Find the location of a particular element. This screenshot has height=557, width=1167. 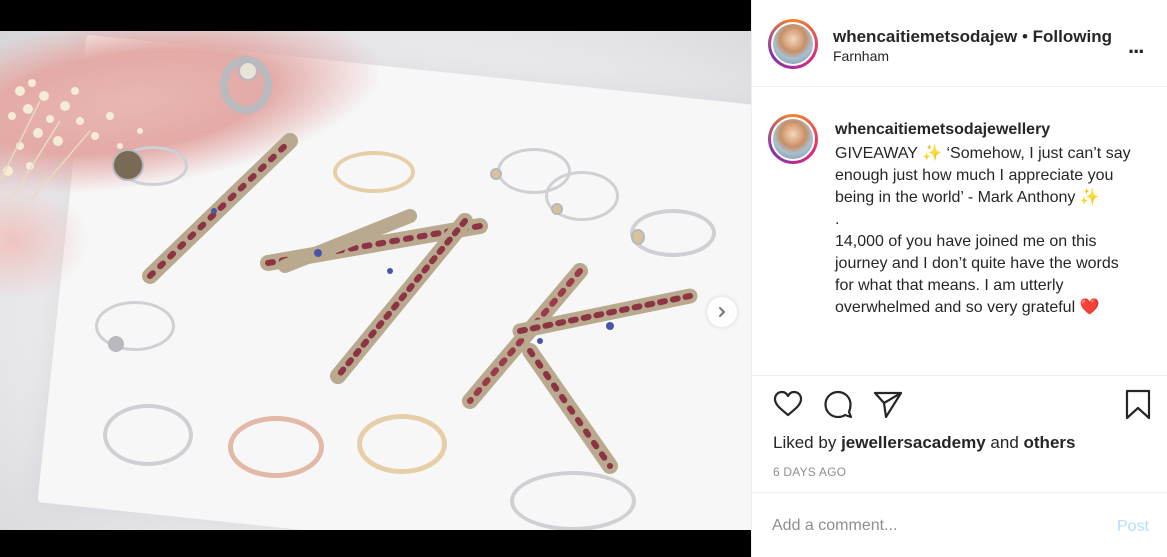

action-bar is located at coordinates (959, 408).